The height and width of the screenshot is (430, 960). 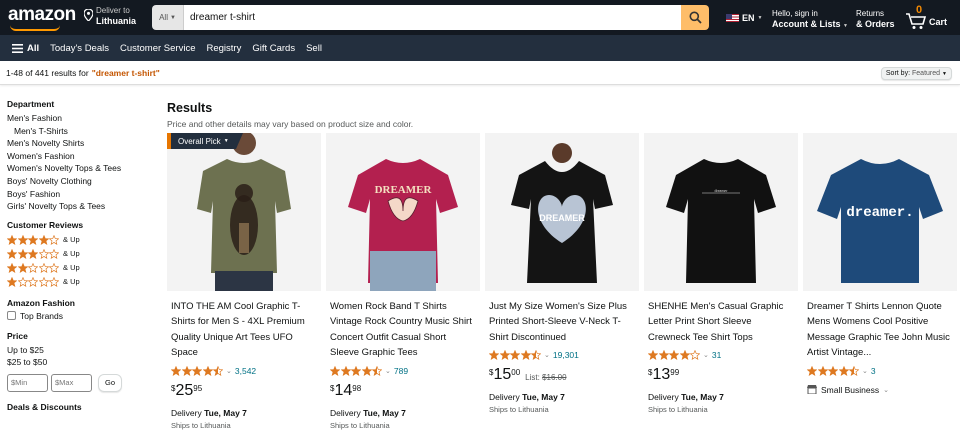 I want to click on svg-text: dreamer, so click(x=721, y=190).